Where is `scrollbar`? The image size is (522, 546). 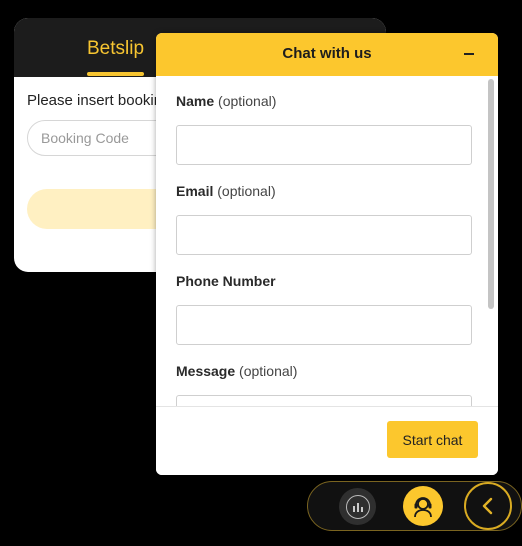
scrollbar is located at coordinates (491, 194).